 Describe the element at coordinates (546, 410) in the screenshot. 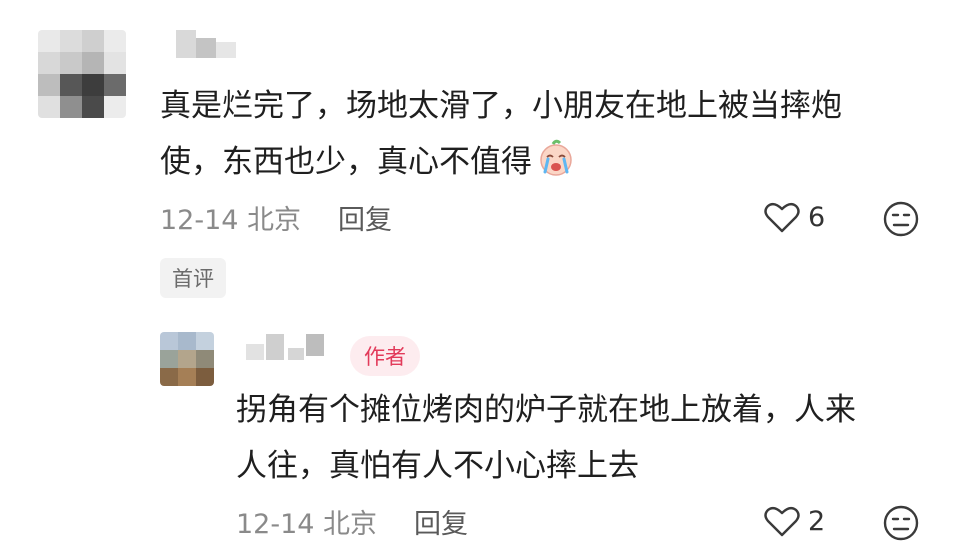

I see `comment-text-line: 拐角有个摊位烤肉的炉子就在地上放着，人来` at that location.